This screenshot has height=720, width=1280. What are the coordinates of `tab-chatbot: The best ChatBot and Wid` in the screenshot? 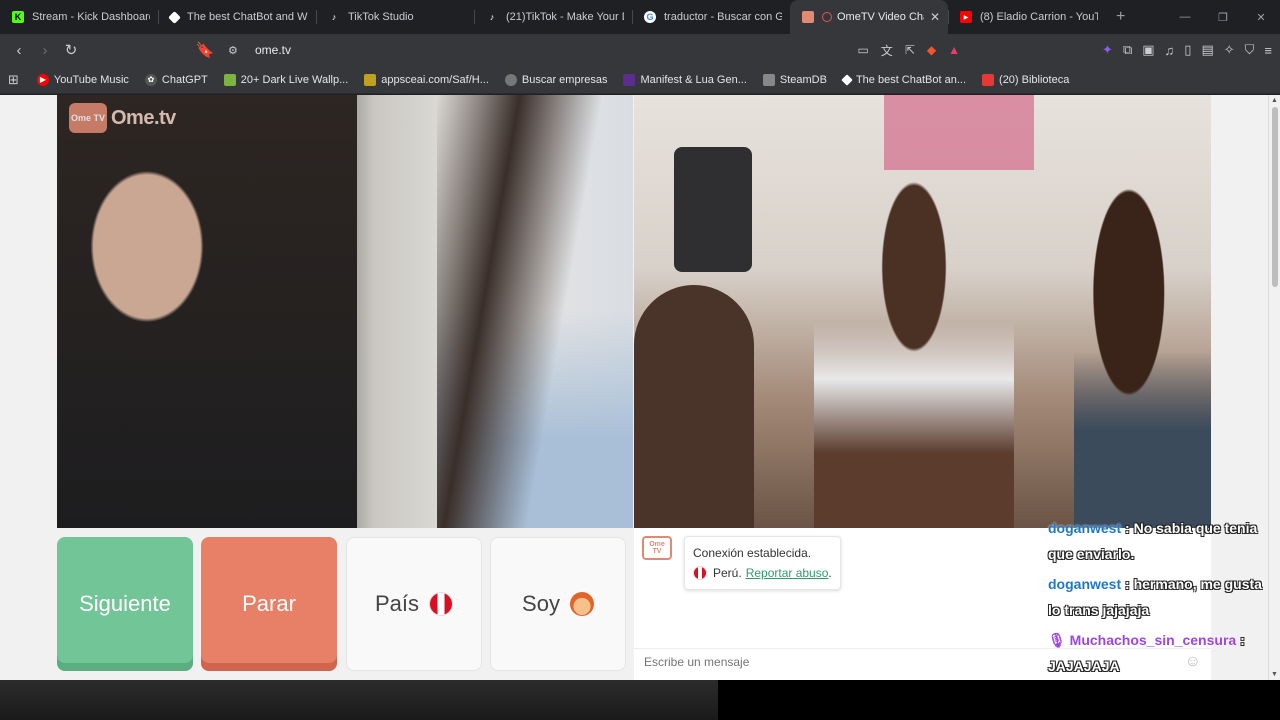 It's located at (237, 17).